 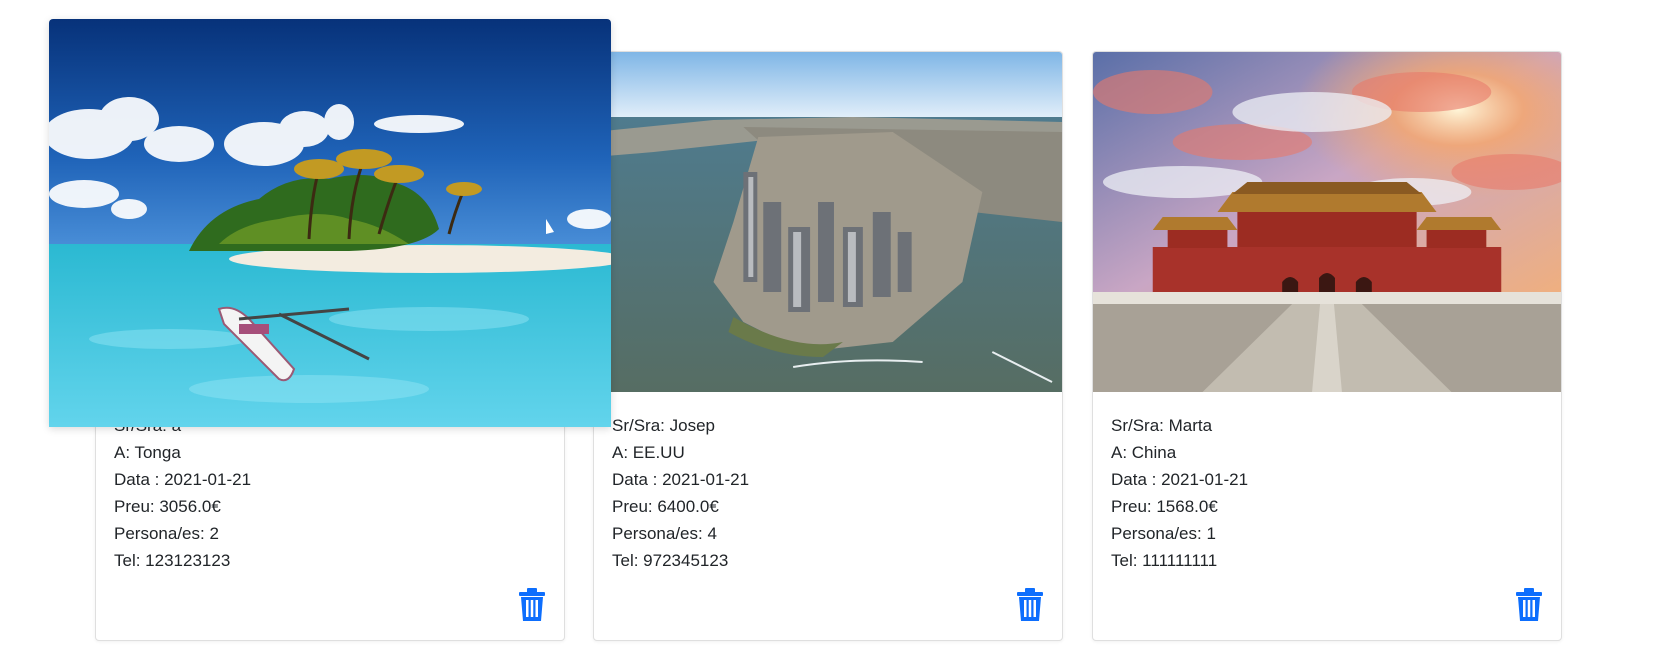 What do you see at coordinates (166, 533) in the screenshot?
I see `persons: Persona/es: 2` at bounding box center [166, 533].